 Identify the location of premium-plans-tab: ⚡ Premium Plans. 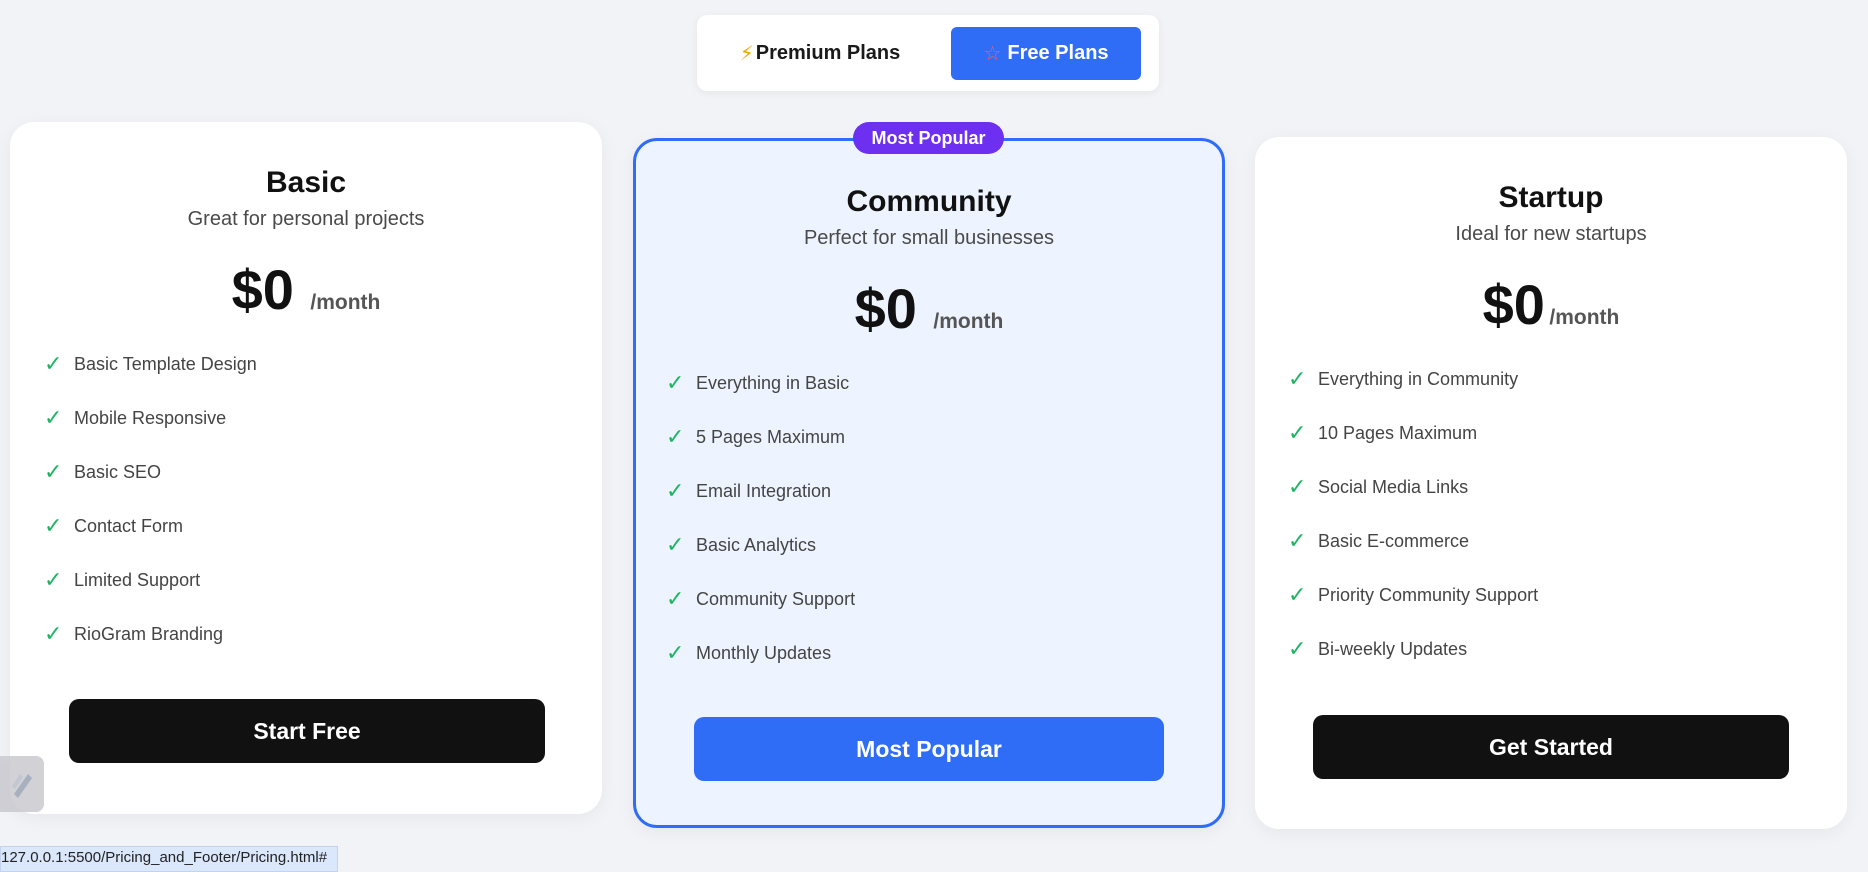
(820, 53).